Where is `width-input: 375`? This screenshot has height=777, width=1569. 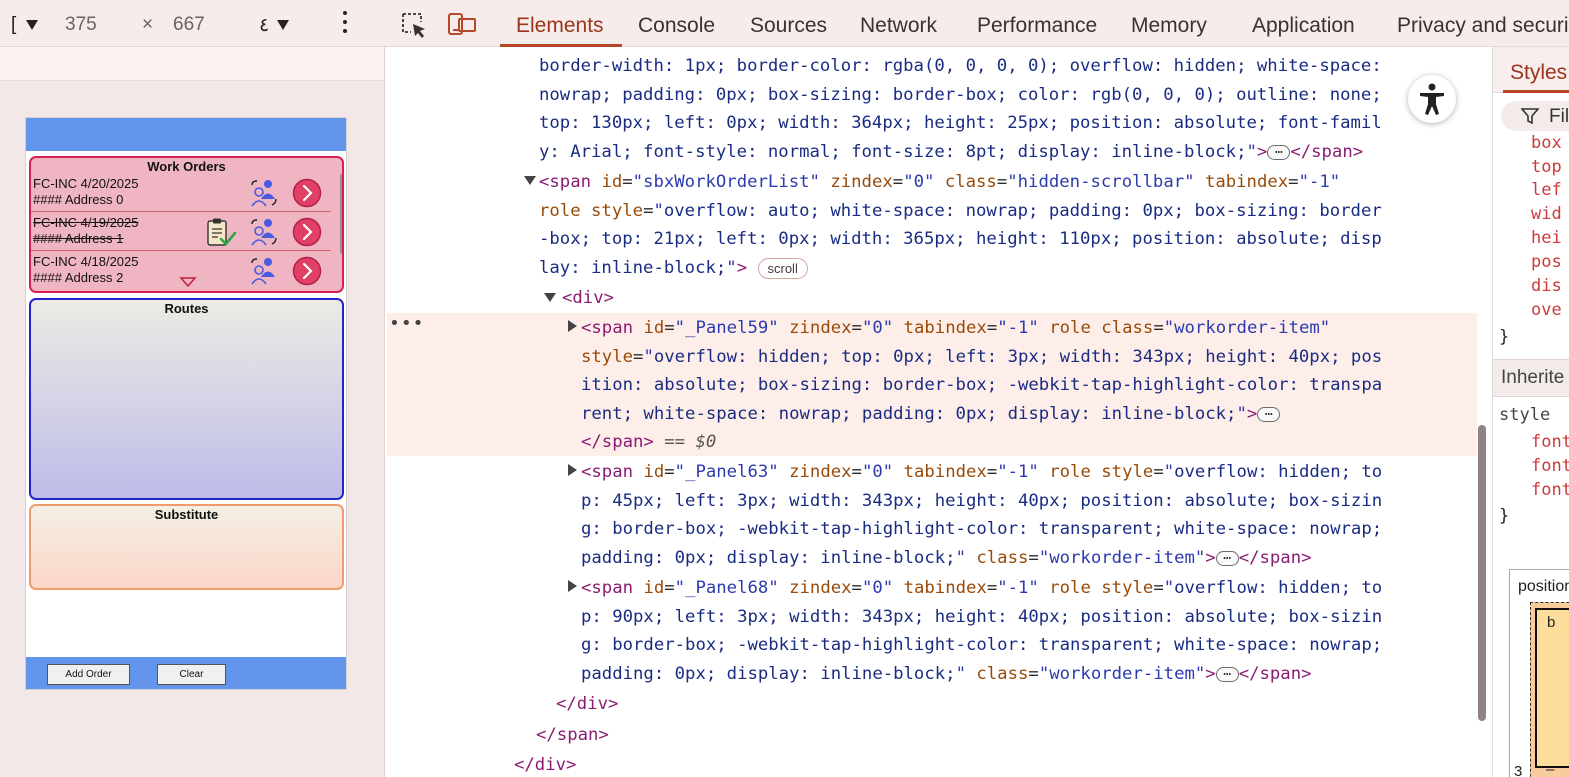
width-input: 375 is located at coordinates (81, 25).